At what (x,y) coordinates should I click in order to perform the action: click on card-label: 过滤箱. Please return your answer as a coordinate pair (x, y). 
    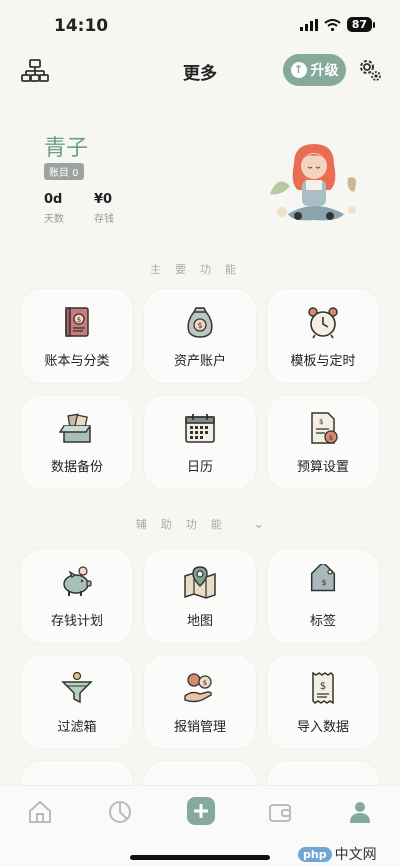
    Looking at the image, I should click on (77, 727).